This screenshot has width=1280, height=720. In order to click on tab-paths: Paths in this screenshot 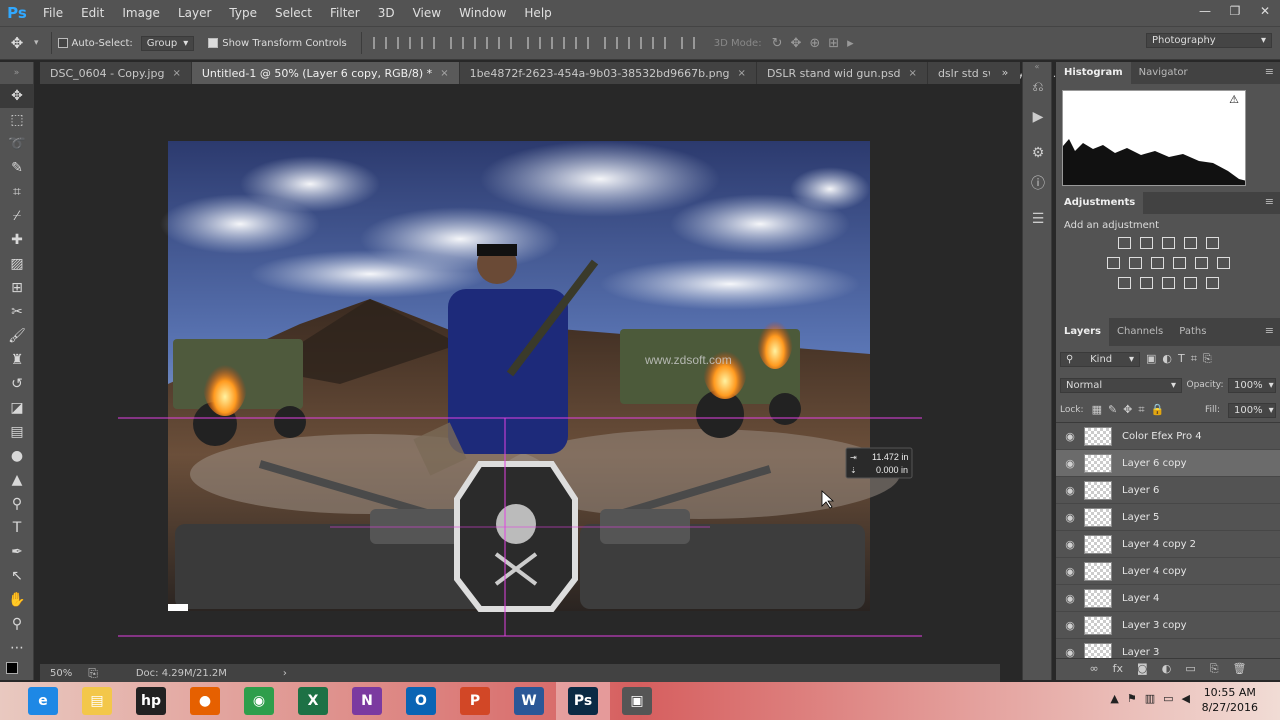, I will do `click(1192, 332)`.